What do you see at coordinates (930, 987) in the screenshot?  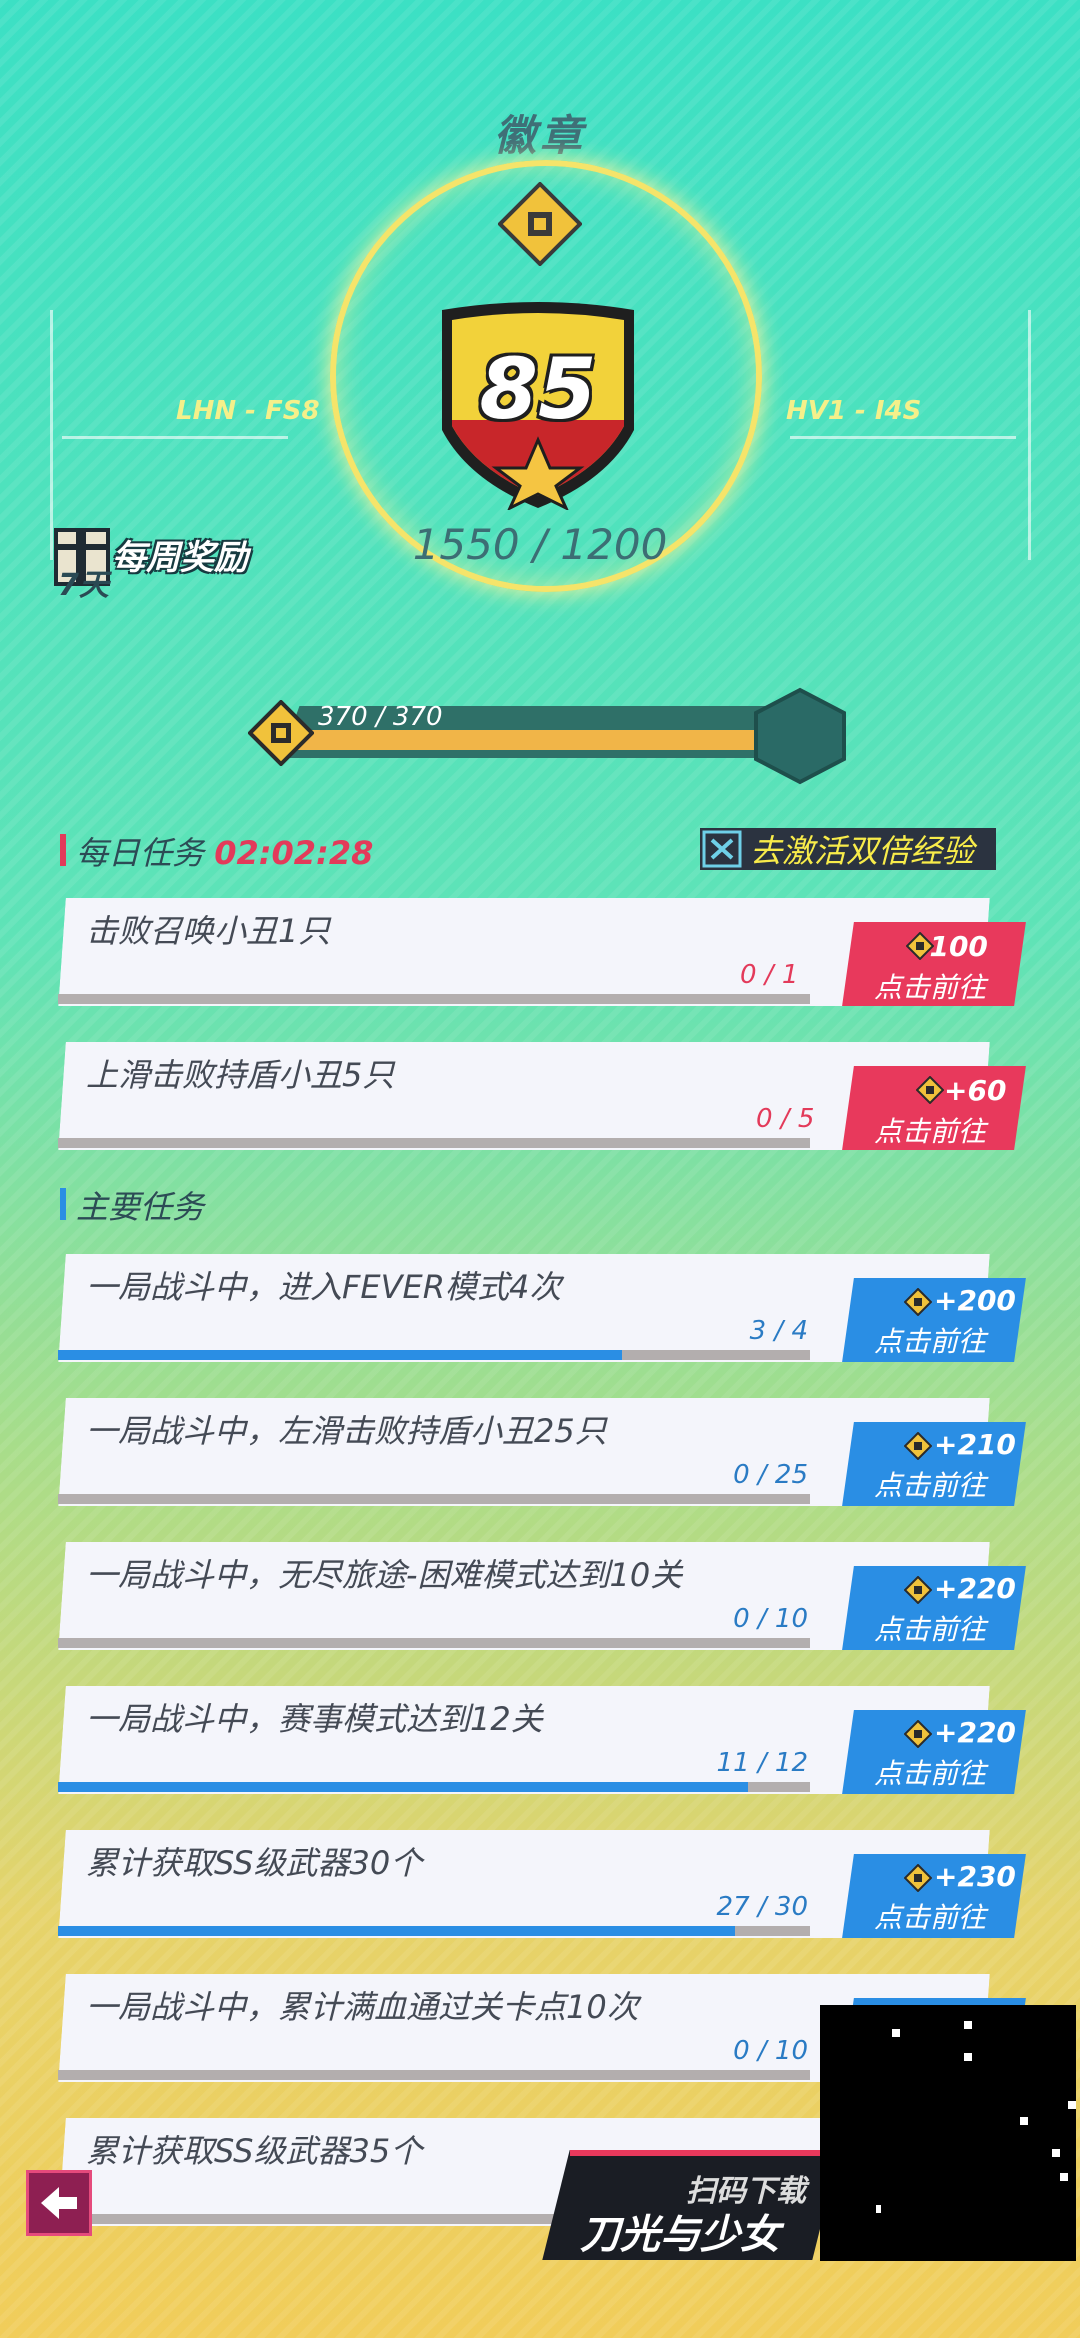 I see `daily-go-label-1: 点击前往` at bounding box center [930, 987].